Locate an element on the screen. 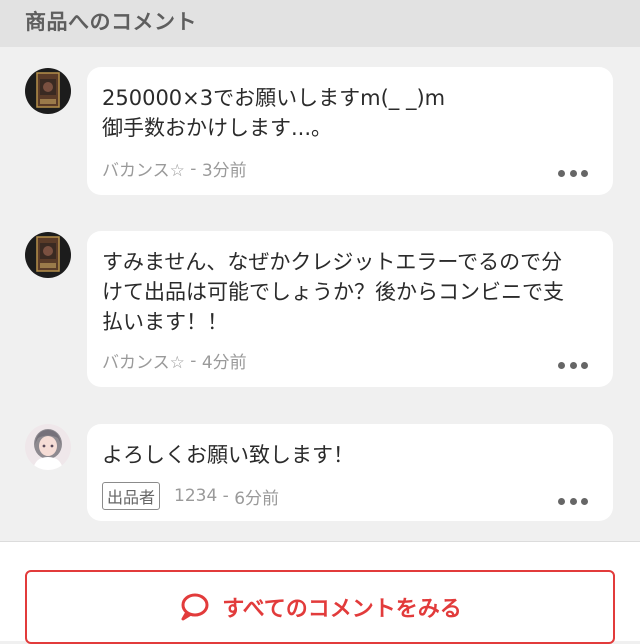 The height and width of the screenshot is (644, 640). view-all-comments-label: すべてのコメントをみる is located at coordinates (342, 609).